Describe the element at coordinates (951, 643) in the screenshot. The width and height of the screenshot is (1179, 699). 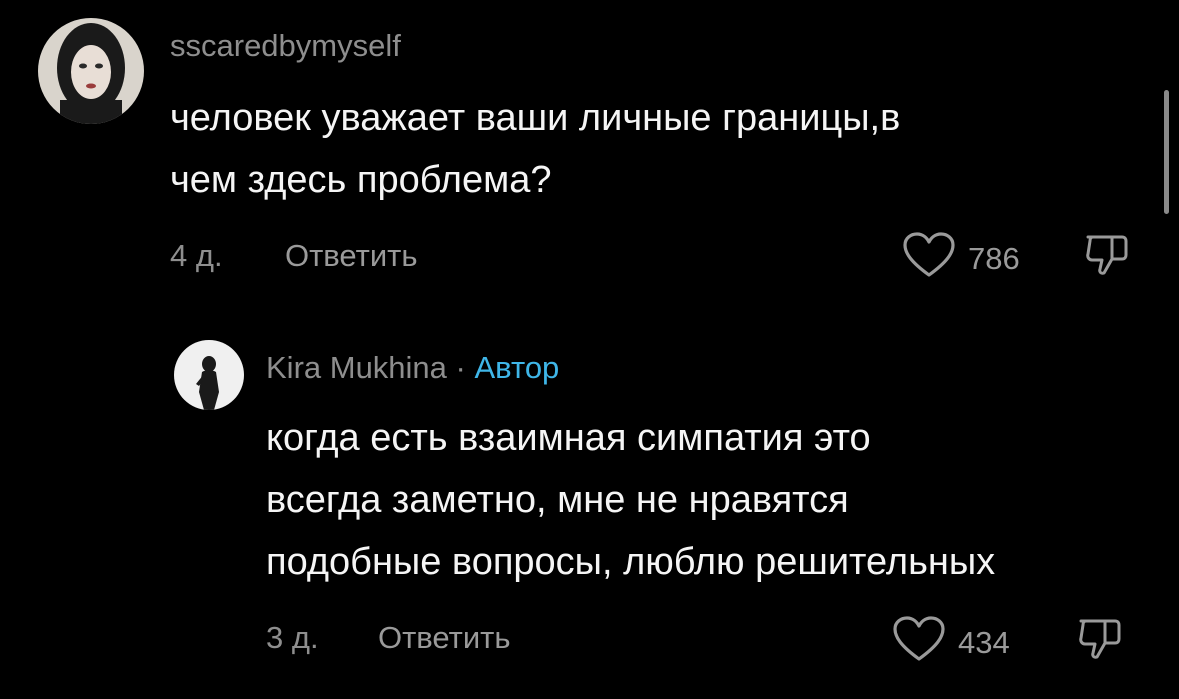
I see `like-button: 434` at that location.